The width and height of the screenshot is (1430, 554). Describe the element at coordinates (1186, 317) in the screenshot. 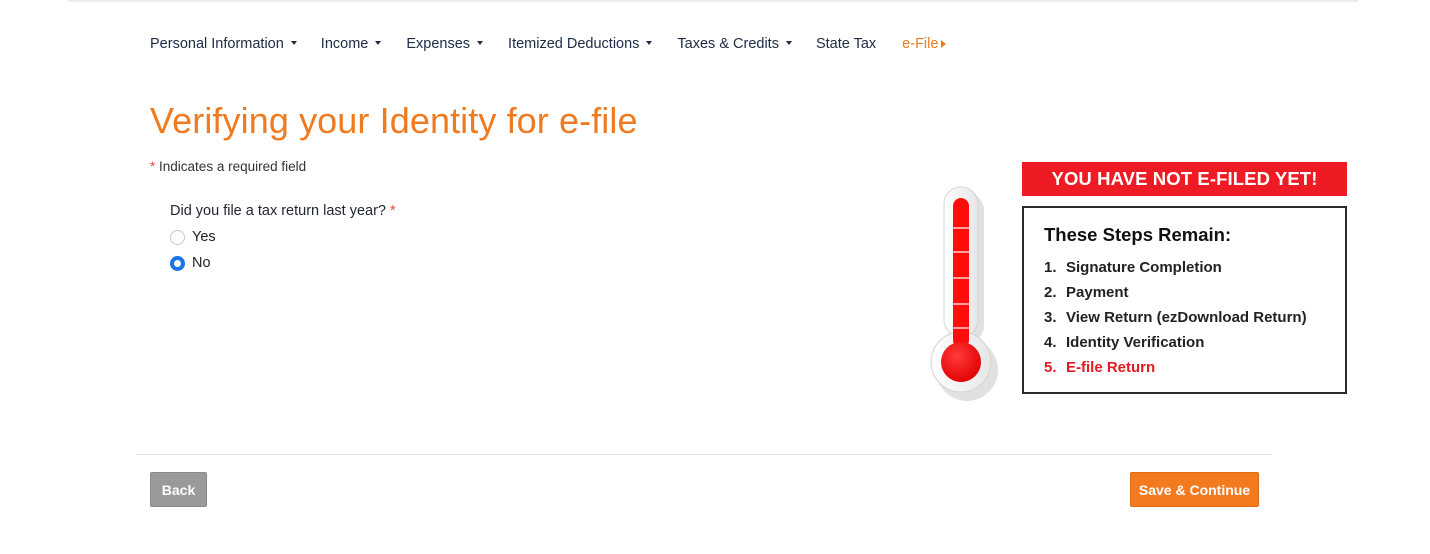

I see `step-label: View Return (ezDownload Return)` at that location.